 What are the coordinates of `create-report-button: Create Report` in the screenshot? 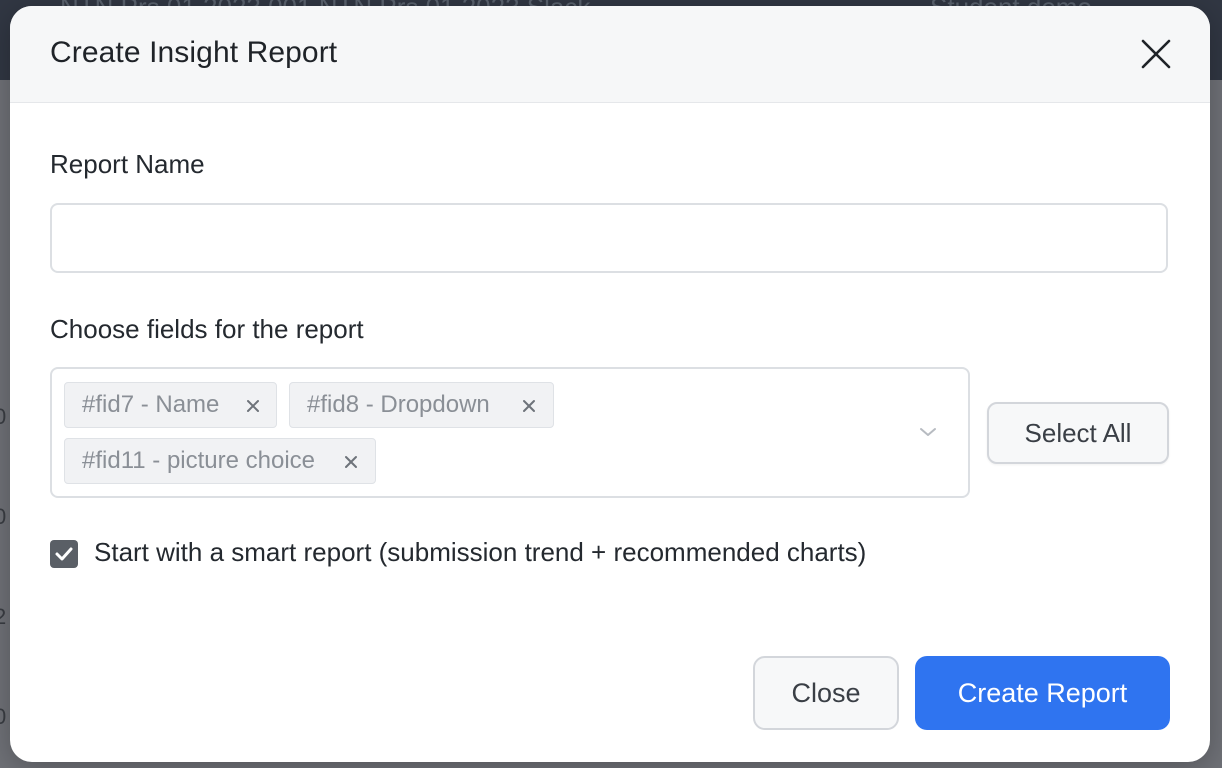 It's located at (1042, 693).